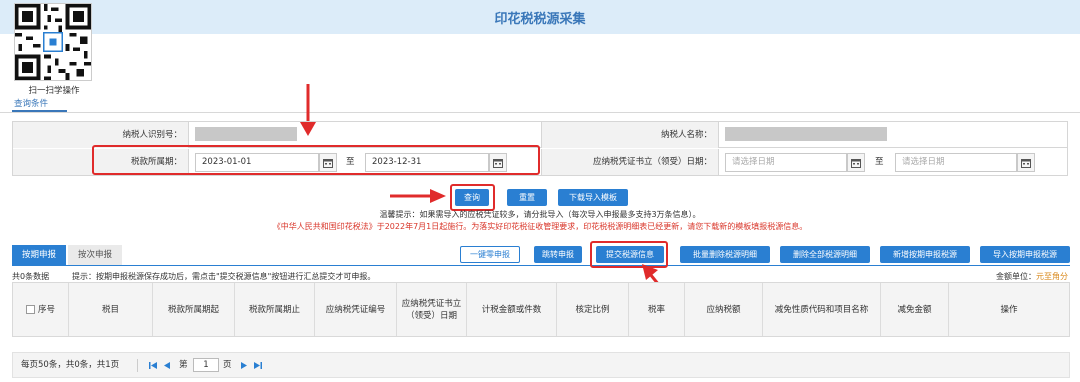 The height and width of the screenshot is (382, 1080). I want to click on add-periodic-source-button: 新增按期申报税源, so click(925, 254).